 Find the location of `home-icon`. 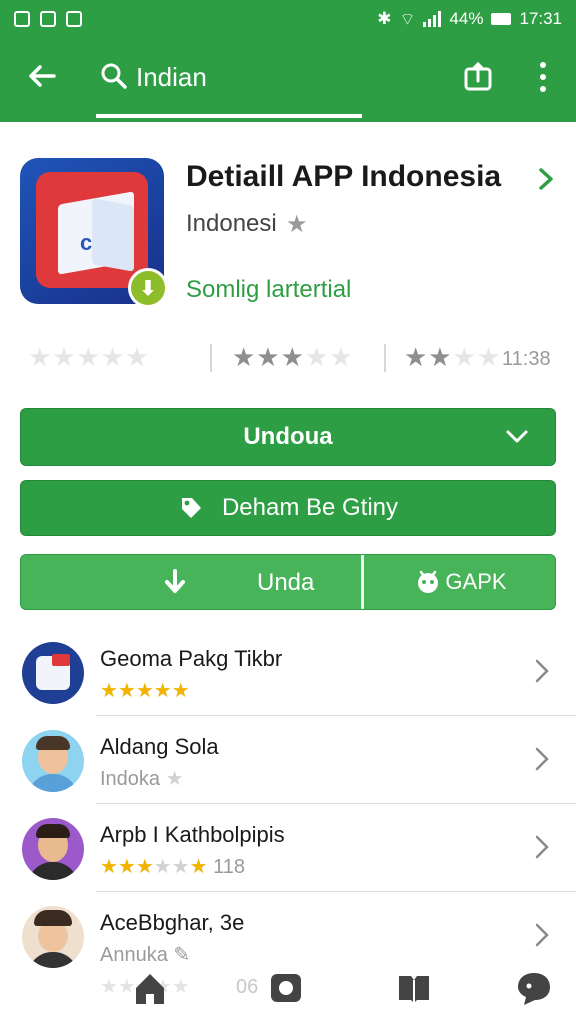

home-icon is located at coordinates (150, 988).